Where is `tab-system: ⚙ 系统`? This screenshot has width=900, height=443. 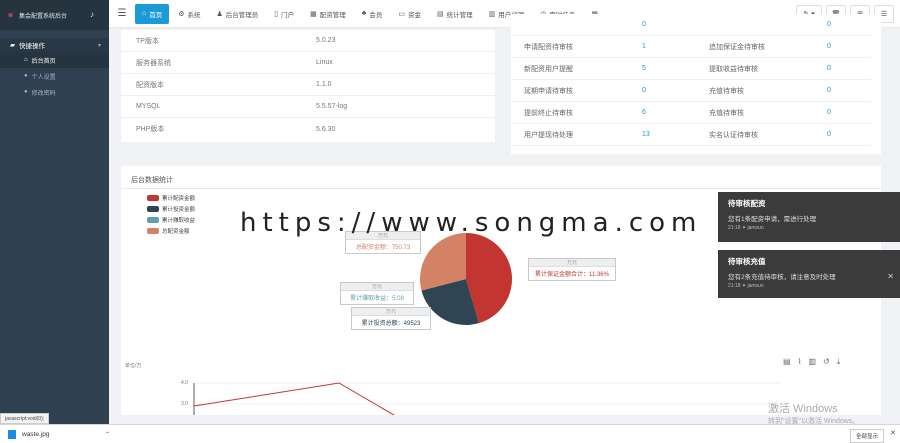 tab-system: ⚙ 系统 is located at coordinates (189, 14).